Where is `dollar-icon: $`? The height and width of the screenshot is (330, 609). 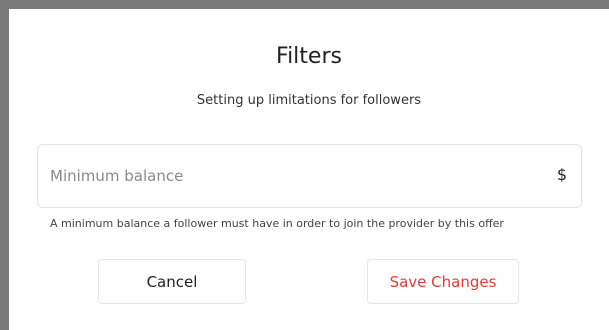 dollar-icon: $ is located at coordinates (561, 174).